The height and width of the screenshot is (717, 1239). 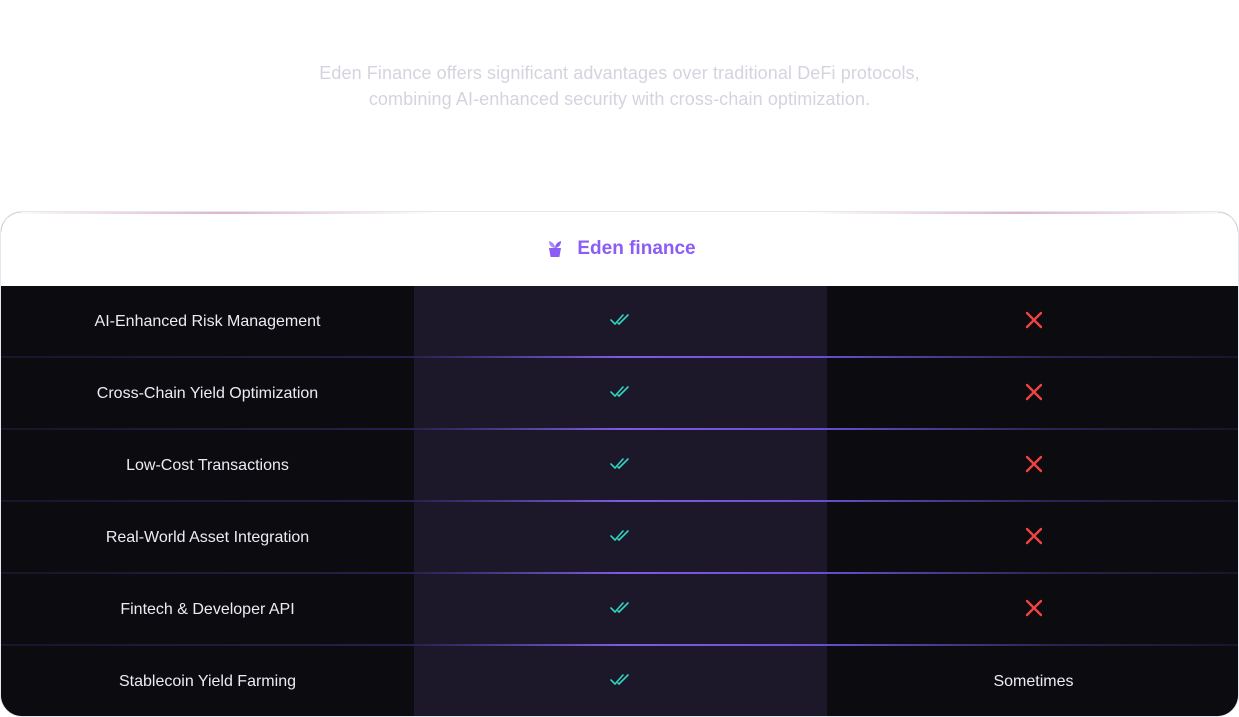 I want to click on brand: Eden finance, so click(x=620, y=249).